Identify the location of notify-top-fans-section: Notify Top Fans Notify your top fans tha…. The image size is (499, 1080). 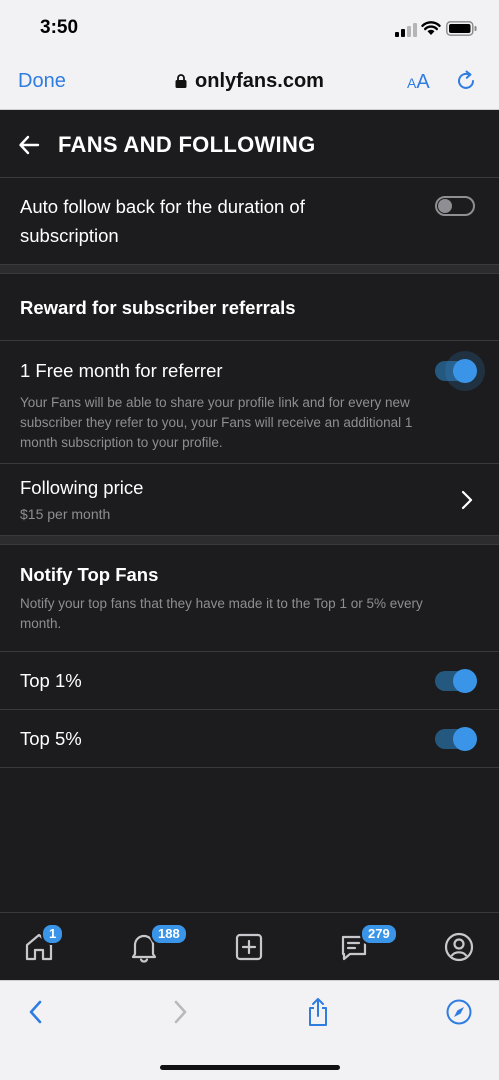
(249, 598).